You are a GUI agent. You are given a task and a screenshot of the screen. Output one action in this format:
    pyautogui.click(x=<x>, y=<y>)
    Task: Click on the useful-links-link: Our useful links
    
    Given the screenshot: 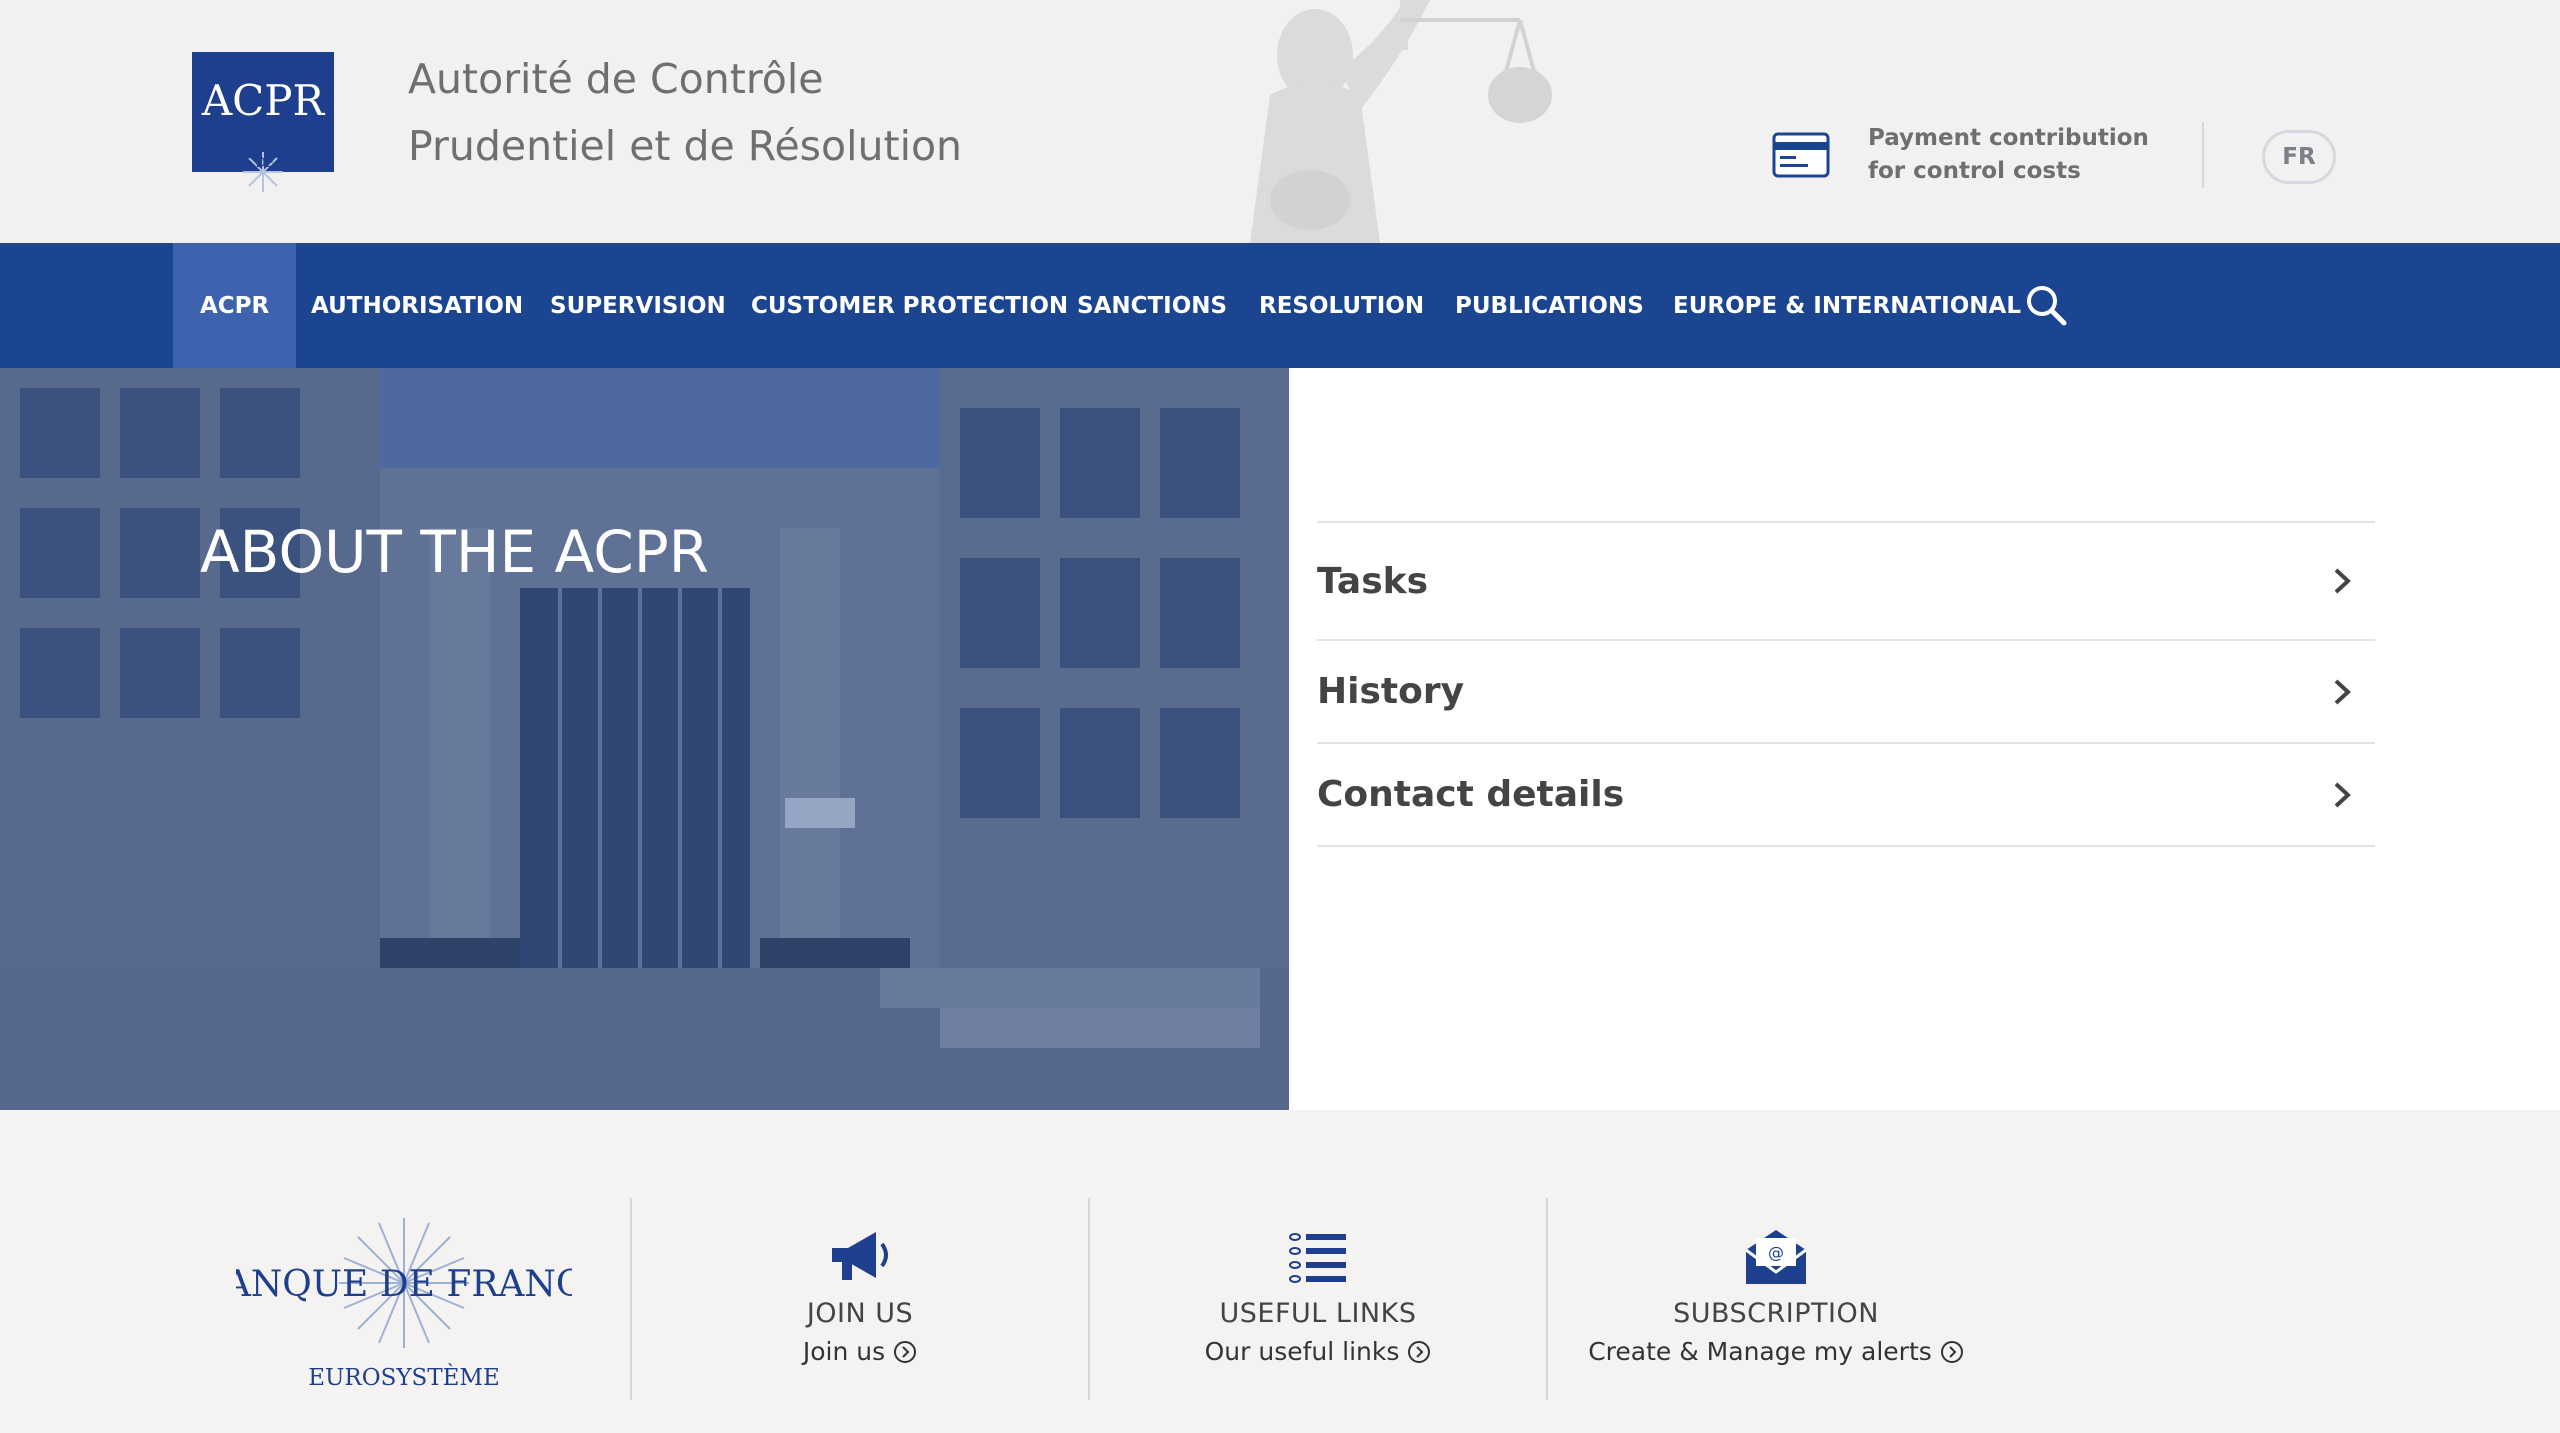 What is the action you would take?
    pyautogui.click(x=1318, y=1351)
    